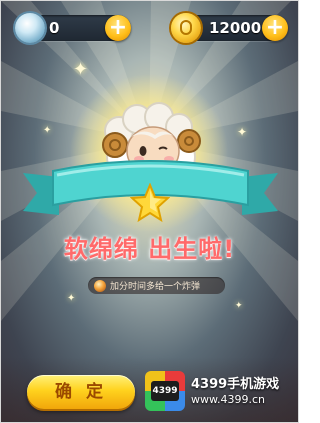 This screenshot has width=320, height=423. Describe the element at coordinates (73, 28) in the screenshot. I see `gems-counter: 0 +` at that location.